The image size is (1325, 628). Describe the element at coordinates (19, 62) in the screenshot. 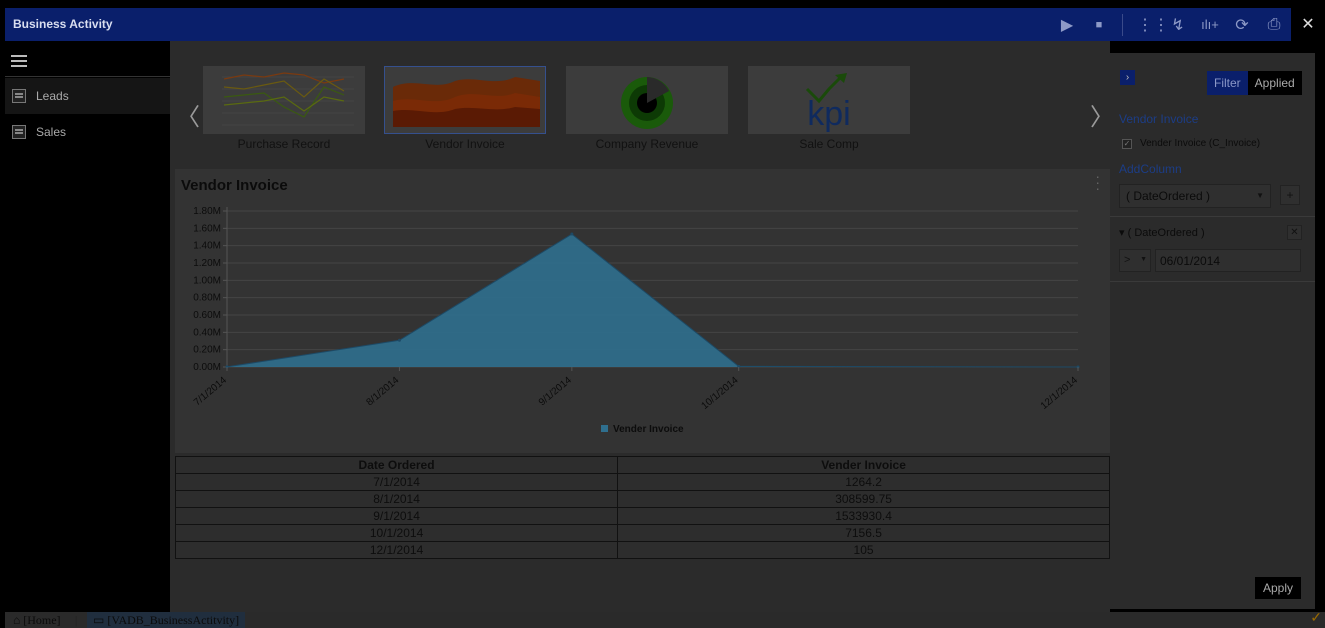

I see `hamburger-icon` at that location.